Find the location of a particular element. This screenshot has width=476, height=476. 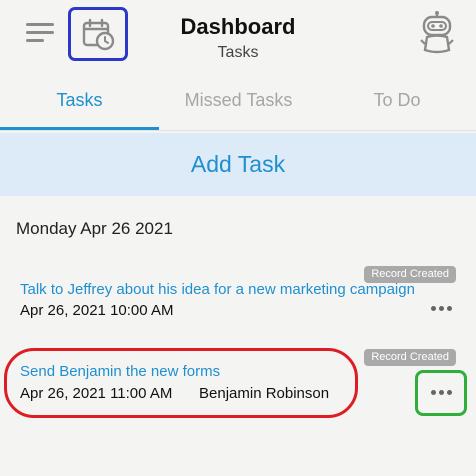

task-title: Send Benjamin the new forms is located at coordinates (120, 371).